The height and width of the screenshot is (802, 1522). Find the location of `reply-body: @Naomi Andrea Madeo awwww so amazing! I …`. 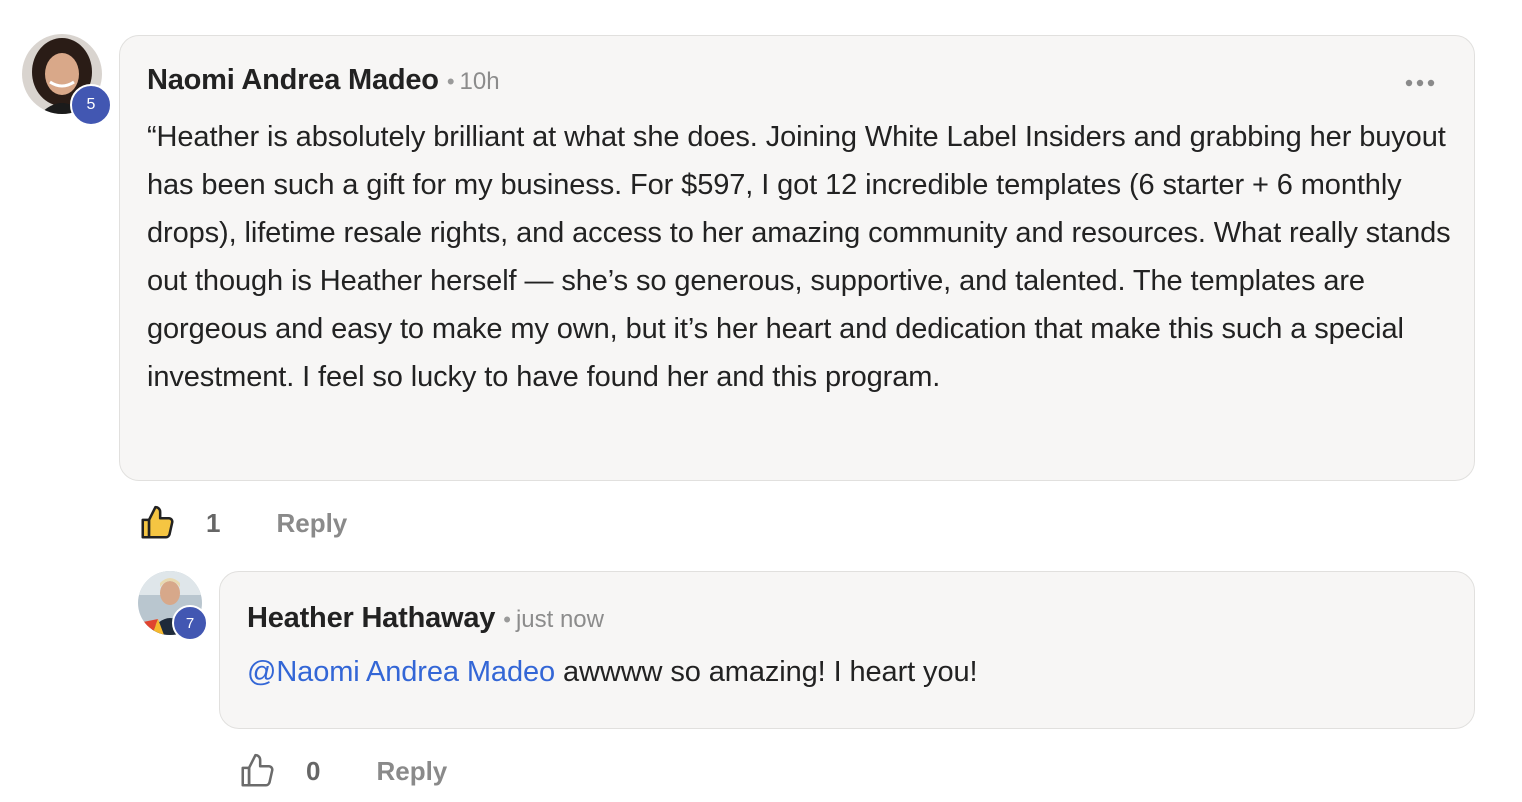

reply-body: @Naomi Andrea Madeo awwww so amazing! I … is located at coordinates (847, 672).